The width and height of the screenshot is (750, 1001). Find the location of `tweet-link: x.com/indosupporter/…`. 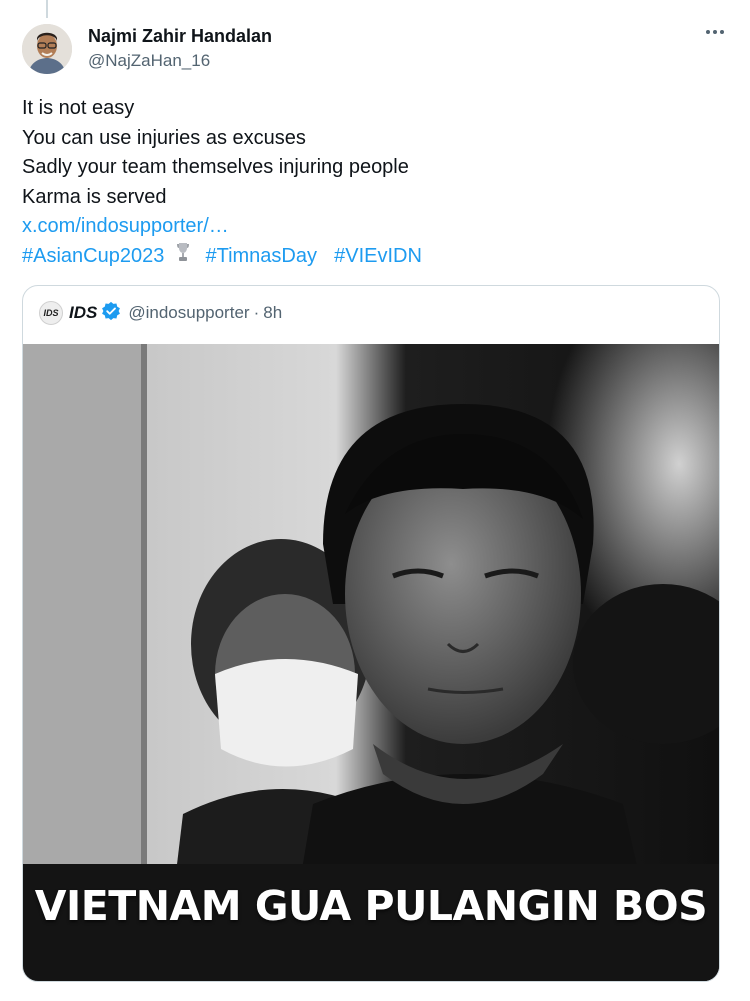

tweet-link: x.com/indosupporter/… is located at coordinates (125, 226).